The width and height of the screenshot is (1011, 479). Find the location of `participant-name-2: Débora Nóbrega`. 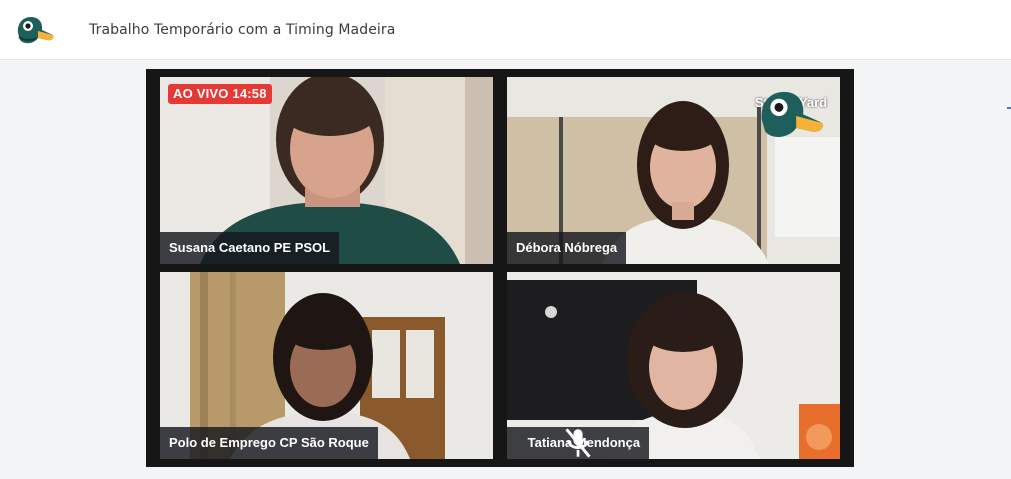

participant-name-2: Débora Nóbrega is located at coordinates (567, 248).